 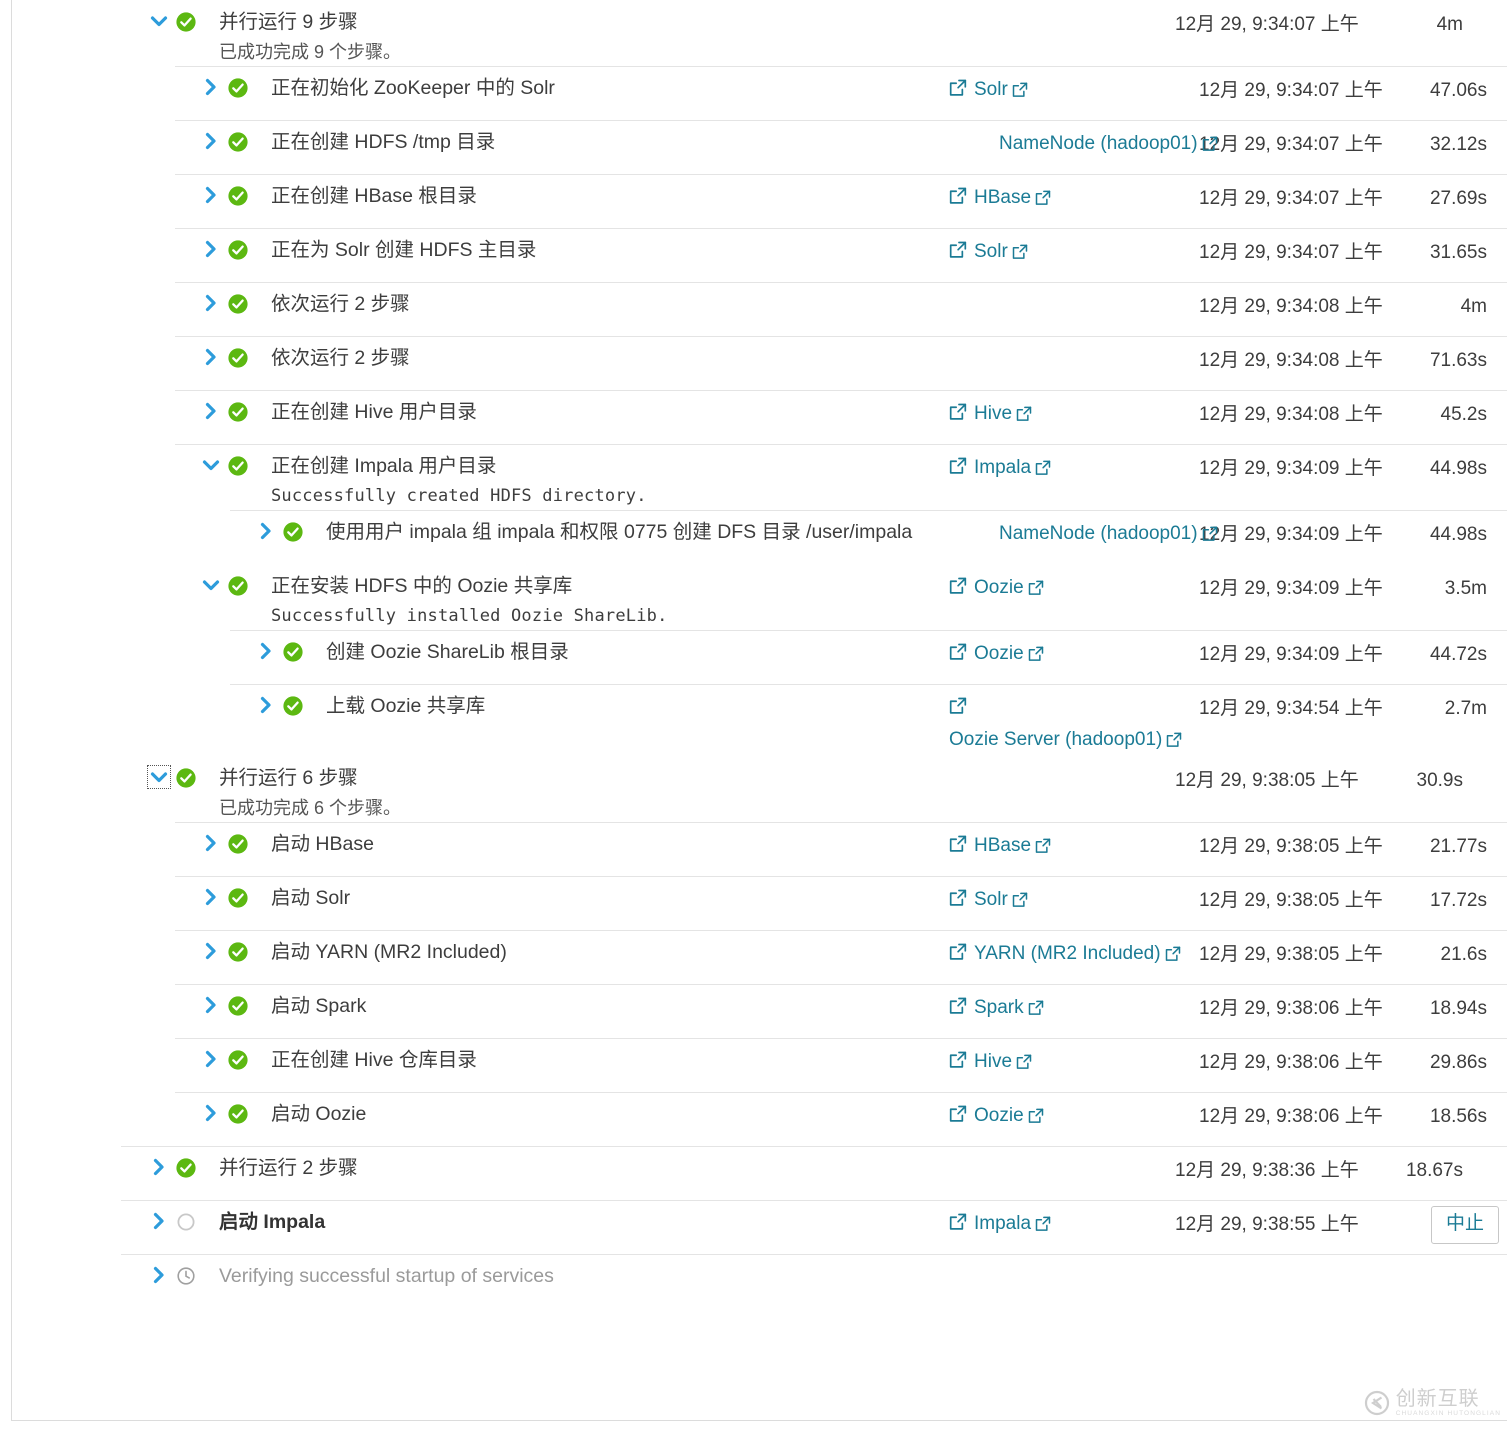 What do you see at coordinates (1074, 650) in the screenshot?
I see `service-link-cell: Oozie` at bounding box center [1074, 650].